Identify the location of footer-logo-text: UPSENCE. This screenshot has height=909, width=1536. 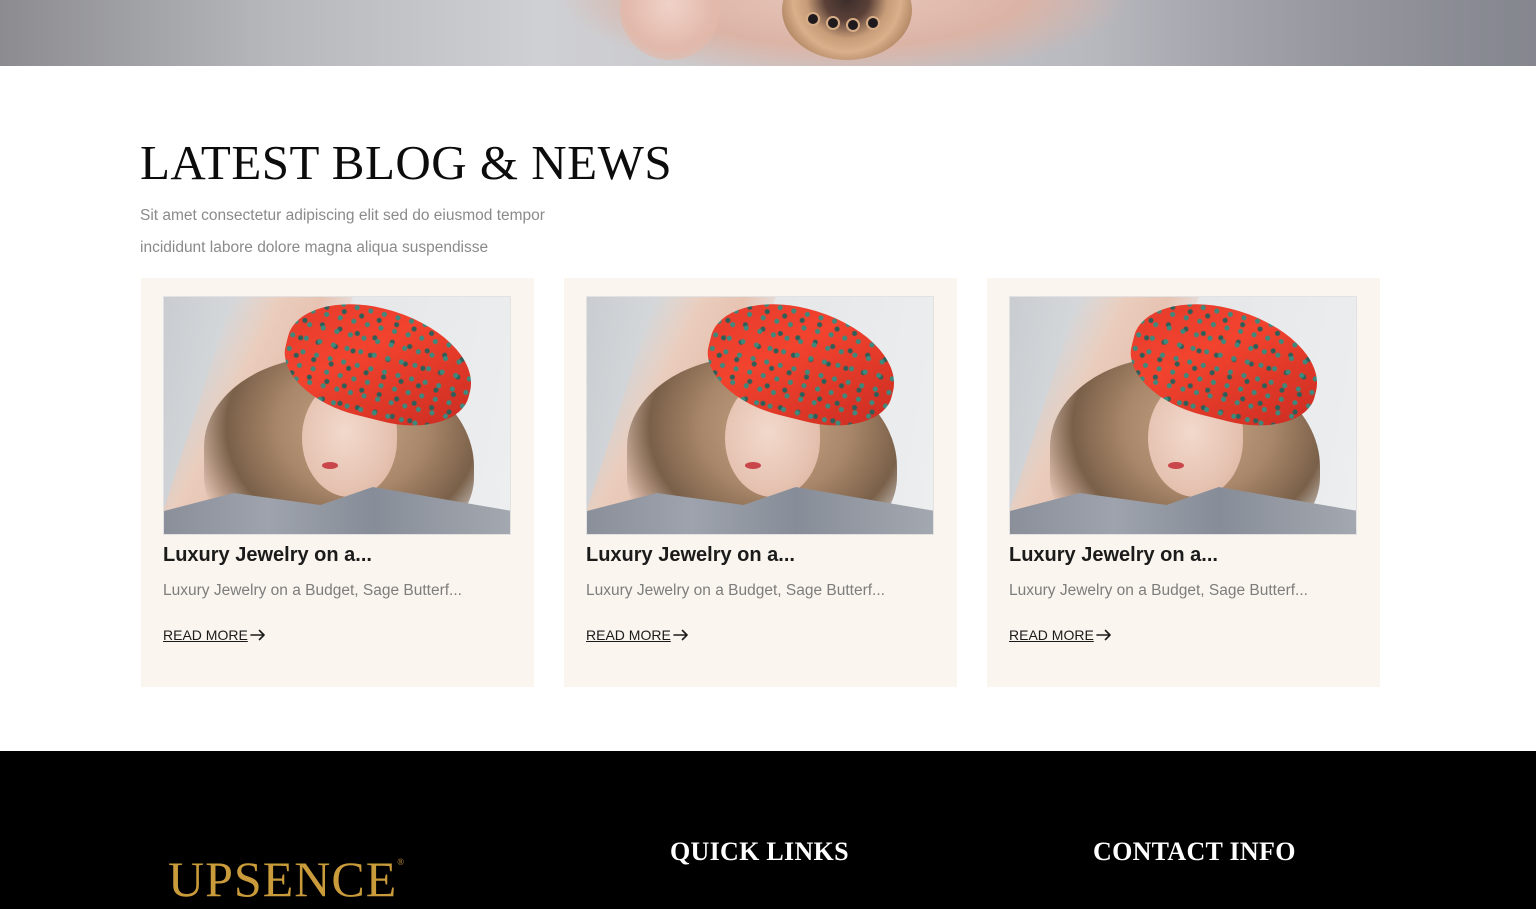
(283, 879).